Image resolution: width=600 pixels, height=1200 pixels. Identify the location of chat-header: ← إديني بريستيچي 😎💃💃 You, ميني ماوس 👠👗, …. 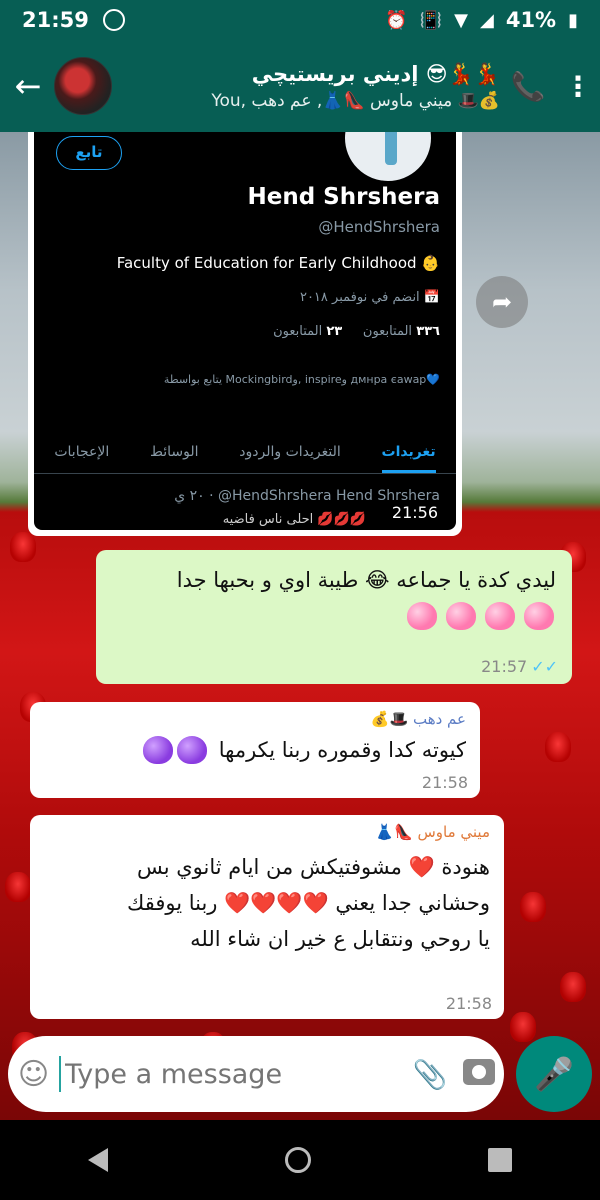
(300, 86).